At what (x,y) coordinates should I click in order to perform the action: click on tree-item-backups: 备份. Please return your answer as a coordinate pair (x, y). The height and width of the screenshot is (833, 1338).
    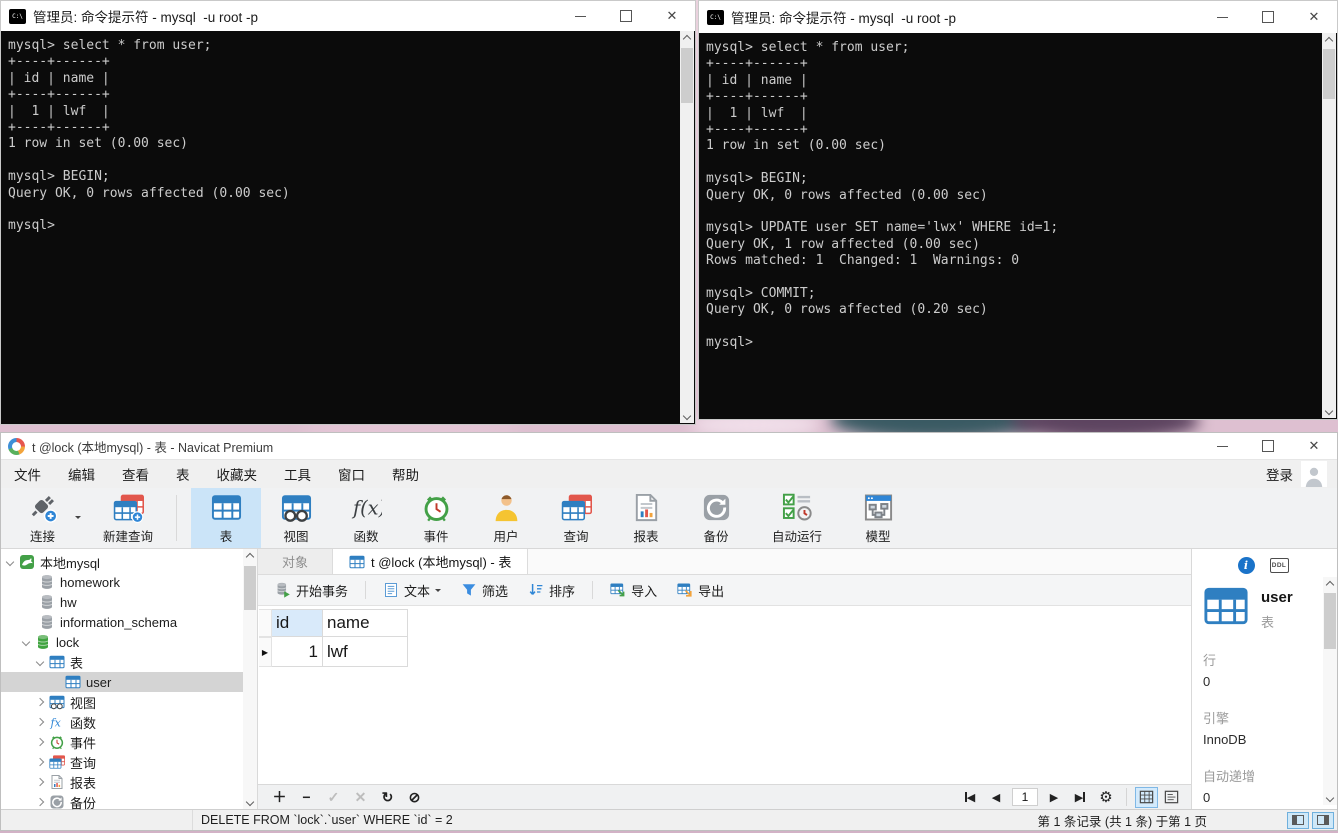
    Looking at the image, I should click on (122, 802).